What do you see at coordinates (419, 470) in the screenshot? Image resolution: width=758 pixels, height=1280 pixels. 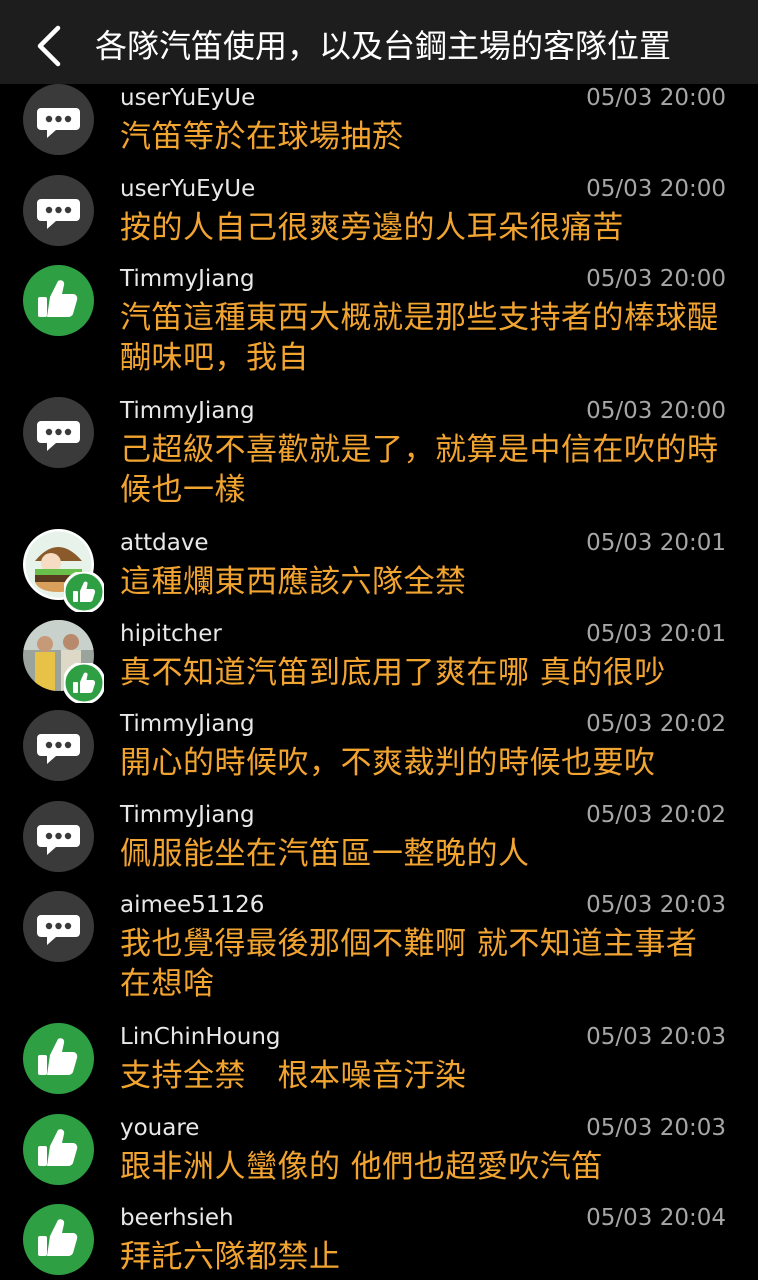 I see `comment-text: 己超級不喜歡就是了，就算是中信在吹的時候也一樣` at bounding box center [419, 470].